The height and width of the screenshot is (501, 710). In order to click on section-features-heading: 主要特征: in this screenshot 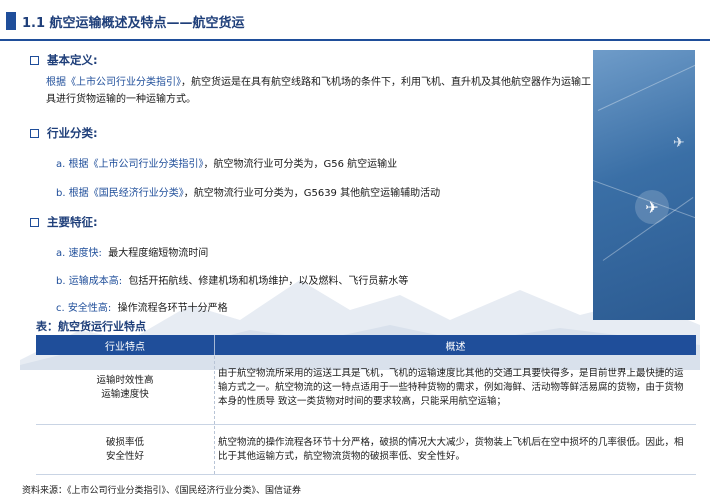, I will do `click(64, 222)`.